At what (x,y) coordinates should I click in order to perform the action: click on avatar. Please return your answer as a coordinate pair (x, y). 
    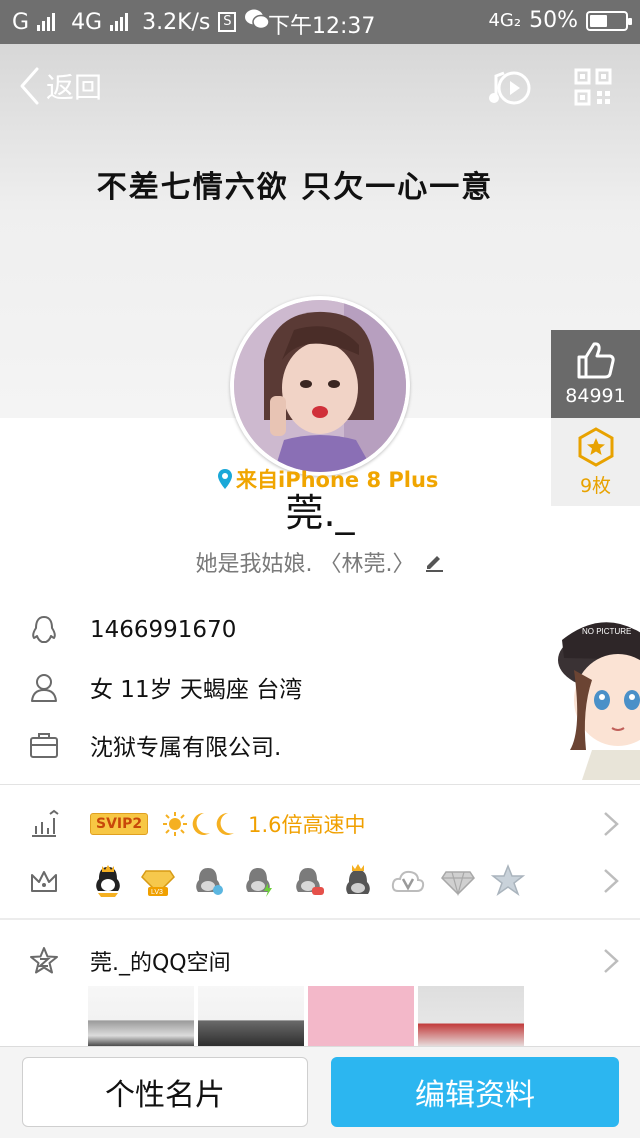
    Looking at the image, I should click on (320, 386).